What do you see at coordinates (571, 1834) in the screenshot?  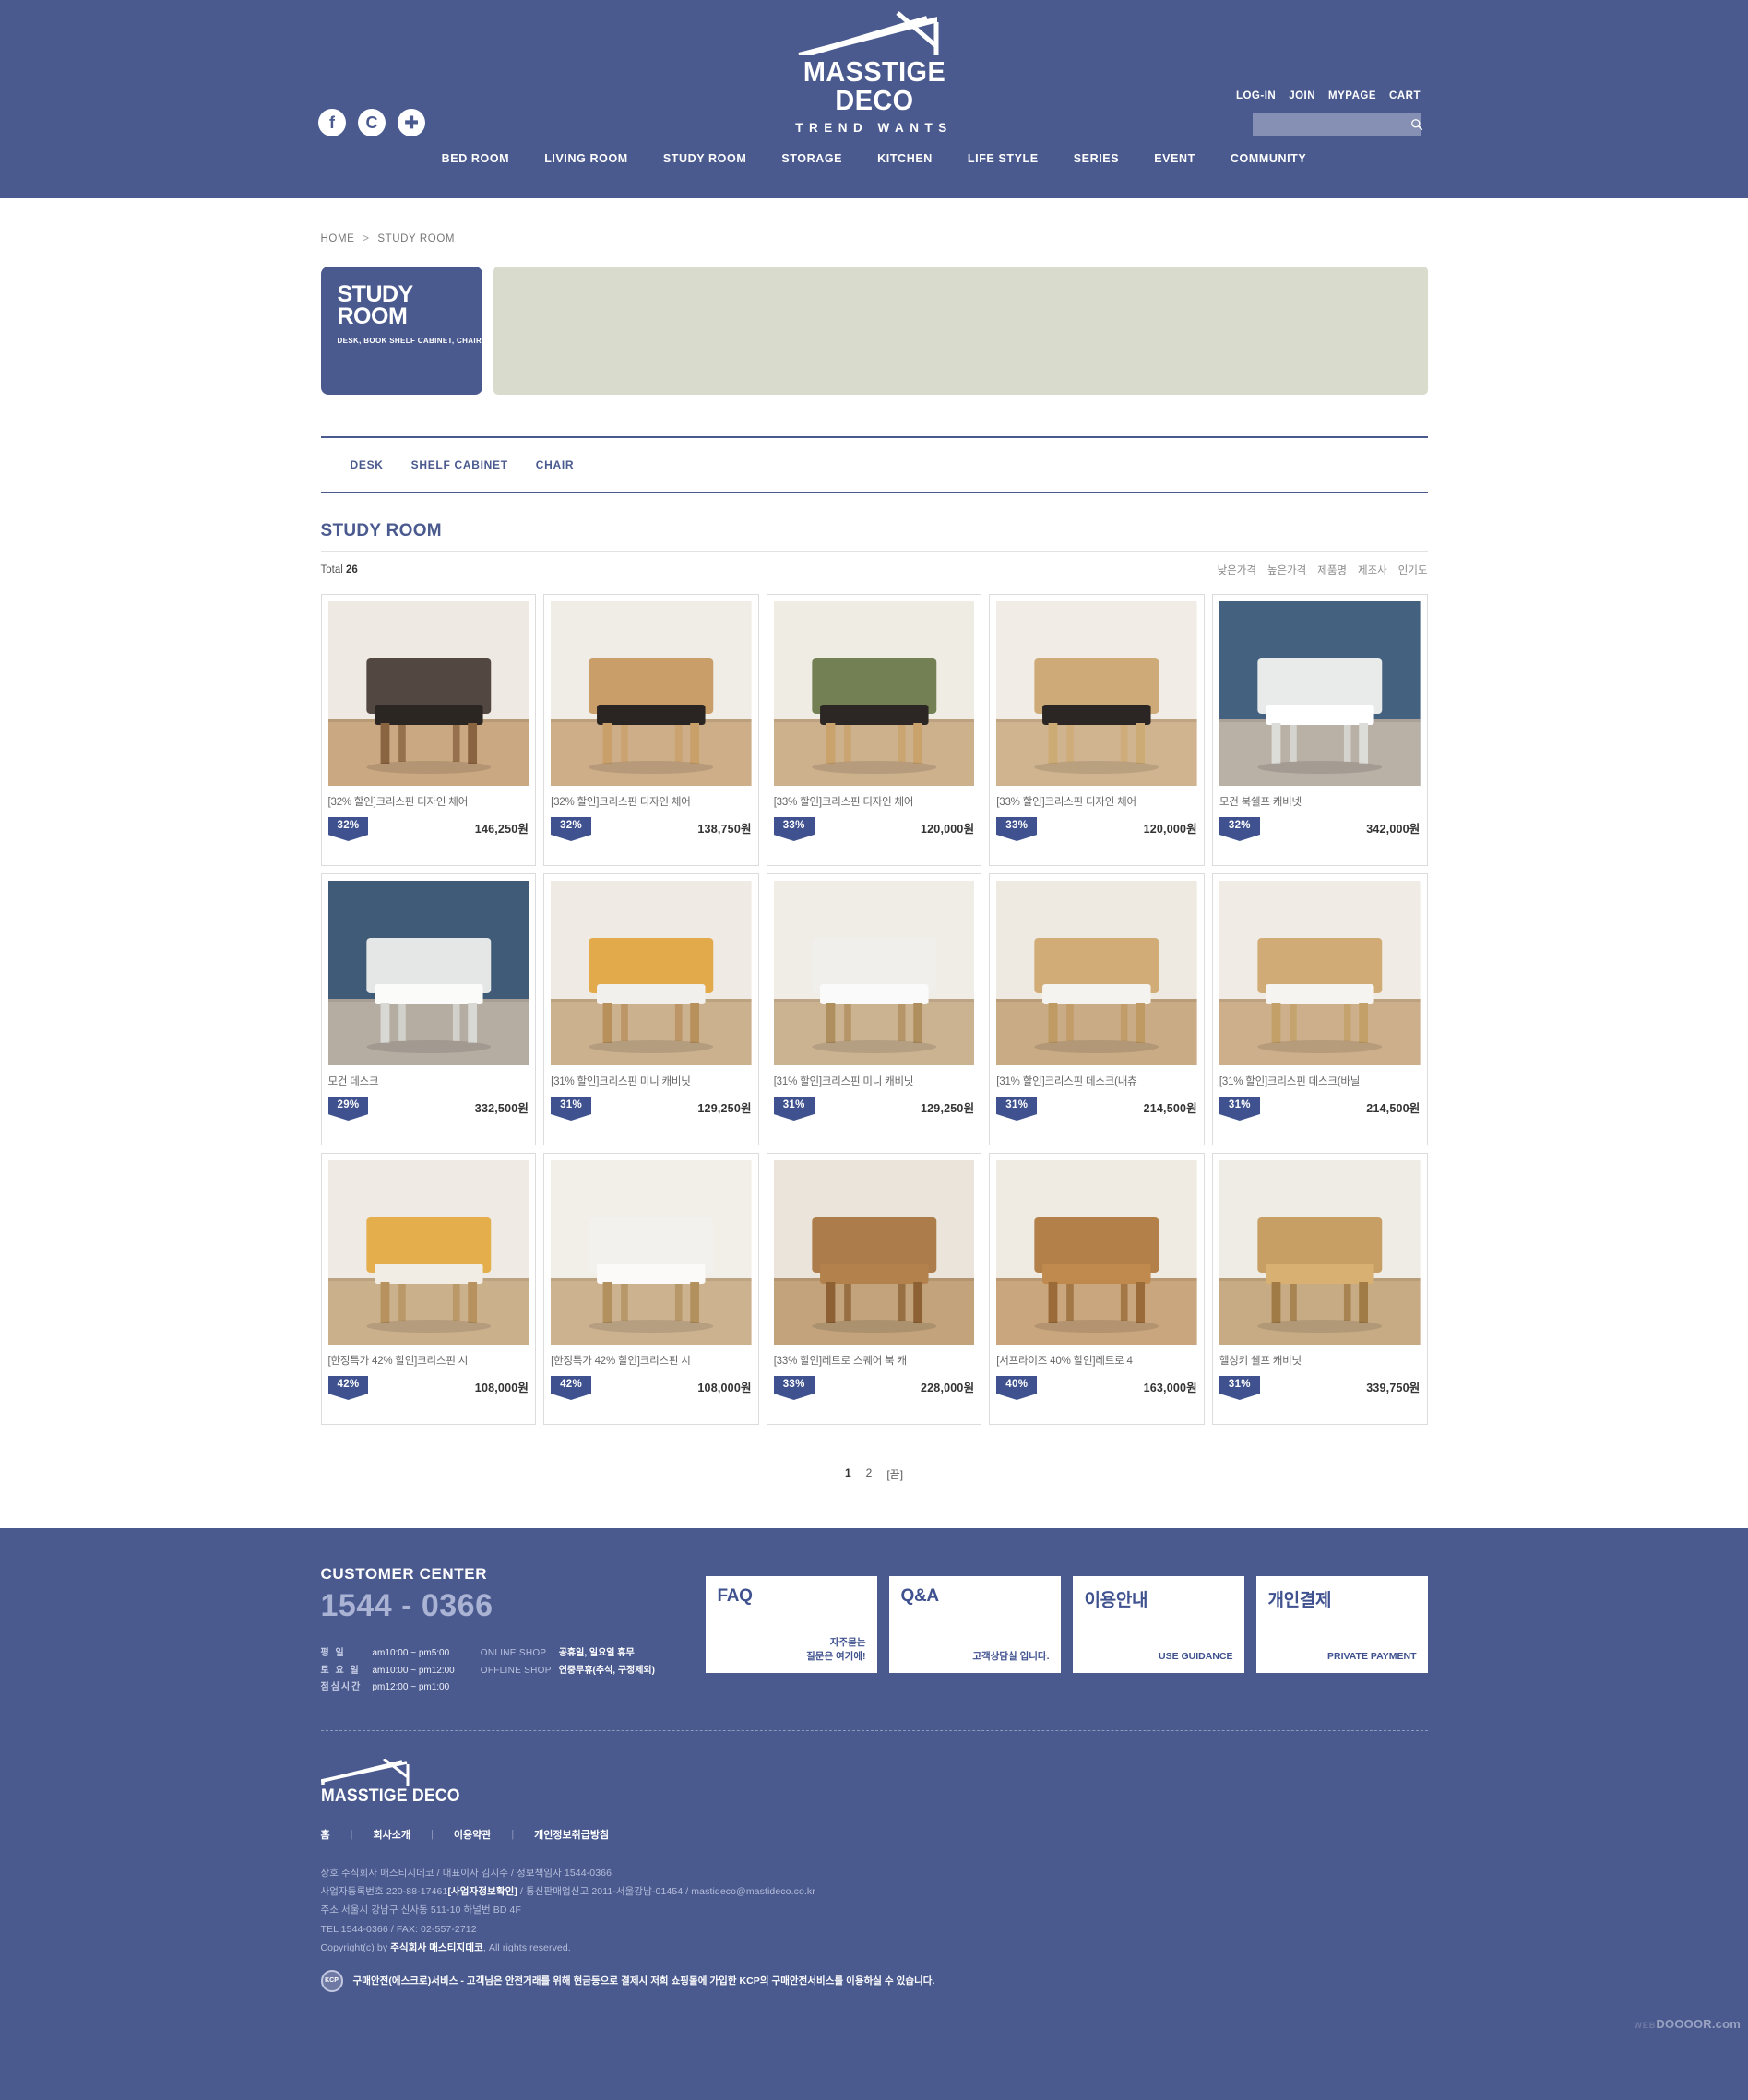 I see `footer-link-privacy: 개인정보취급방침` at bounding box center [571, 1834].